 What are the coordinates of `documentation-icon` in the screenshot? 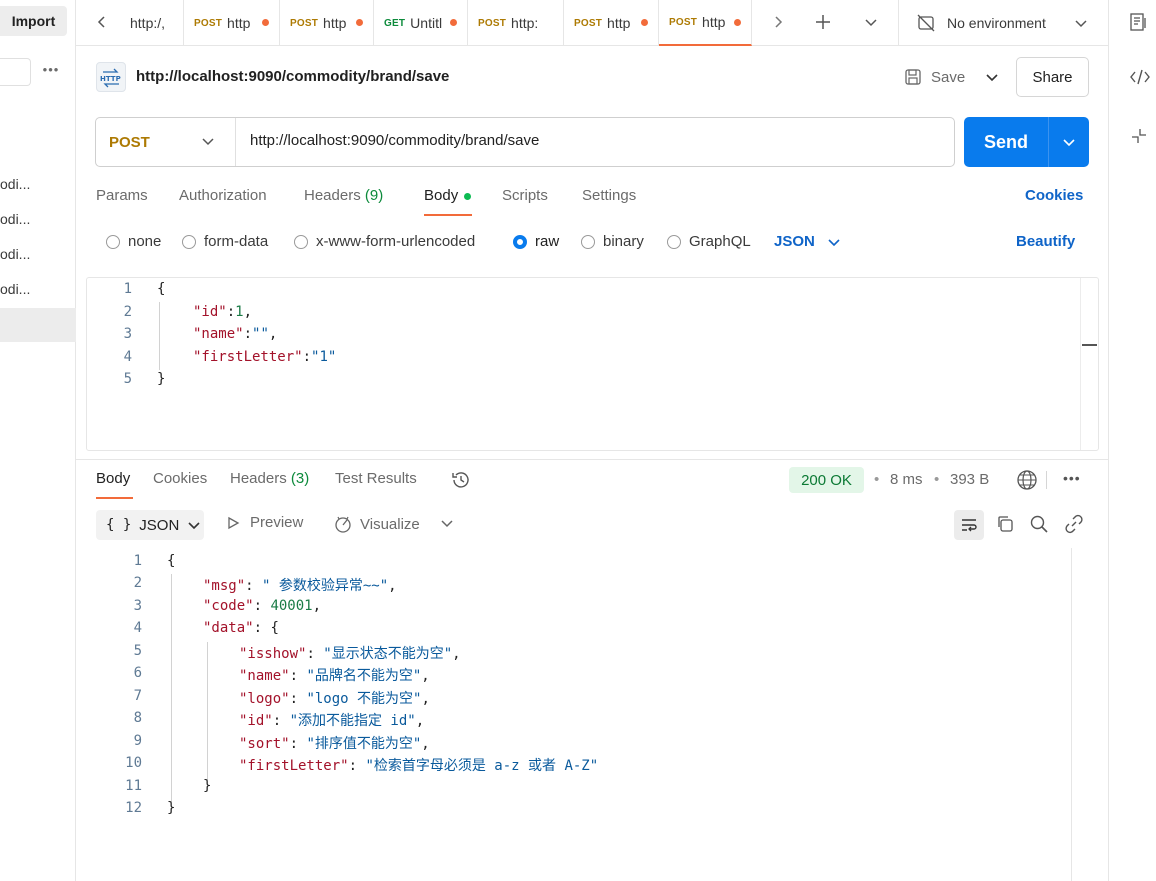 It's located at (1139, 22).